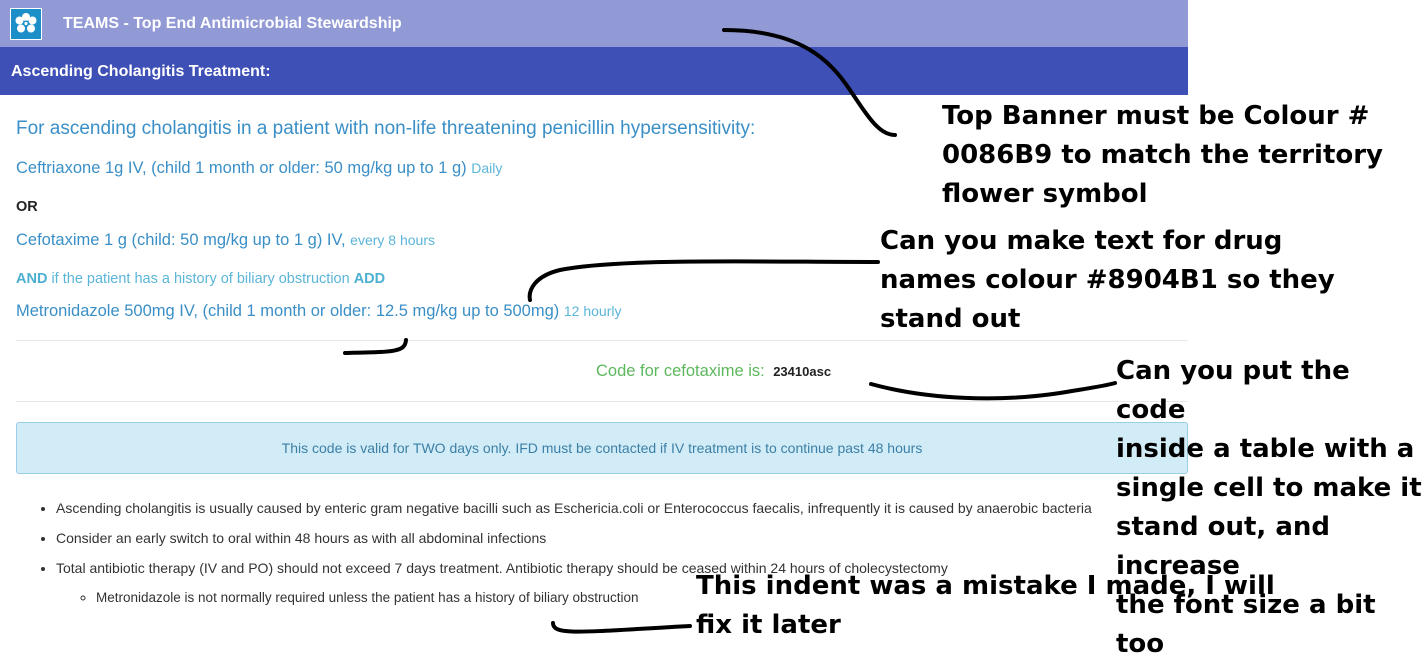  Describe the element at coordinates (1156, 116) in the screenshot. I see `annotation-line: Top Banner must be Colour #` at that location.